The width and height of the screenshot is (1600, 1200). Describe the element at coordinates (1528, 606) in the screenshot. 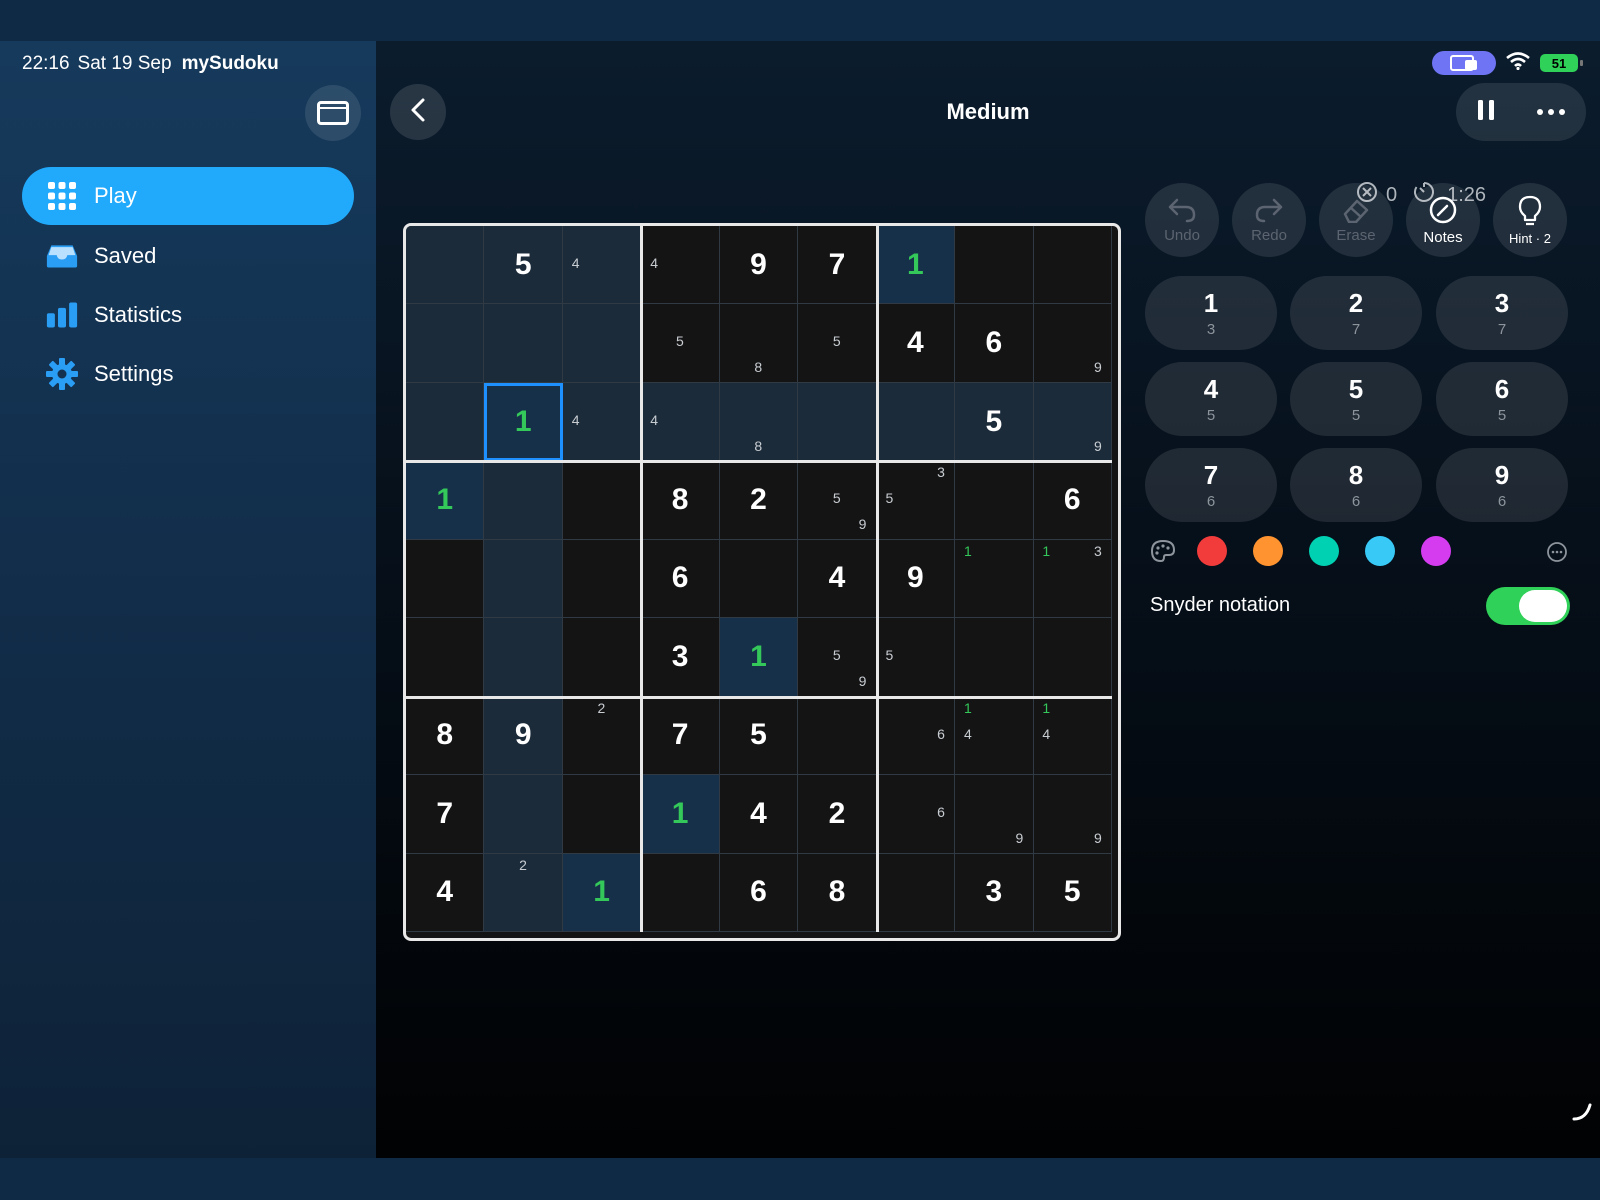

I see `snyder-notation-toggle` at that location.